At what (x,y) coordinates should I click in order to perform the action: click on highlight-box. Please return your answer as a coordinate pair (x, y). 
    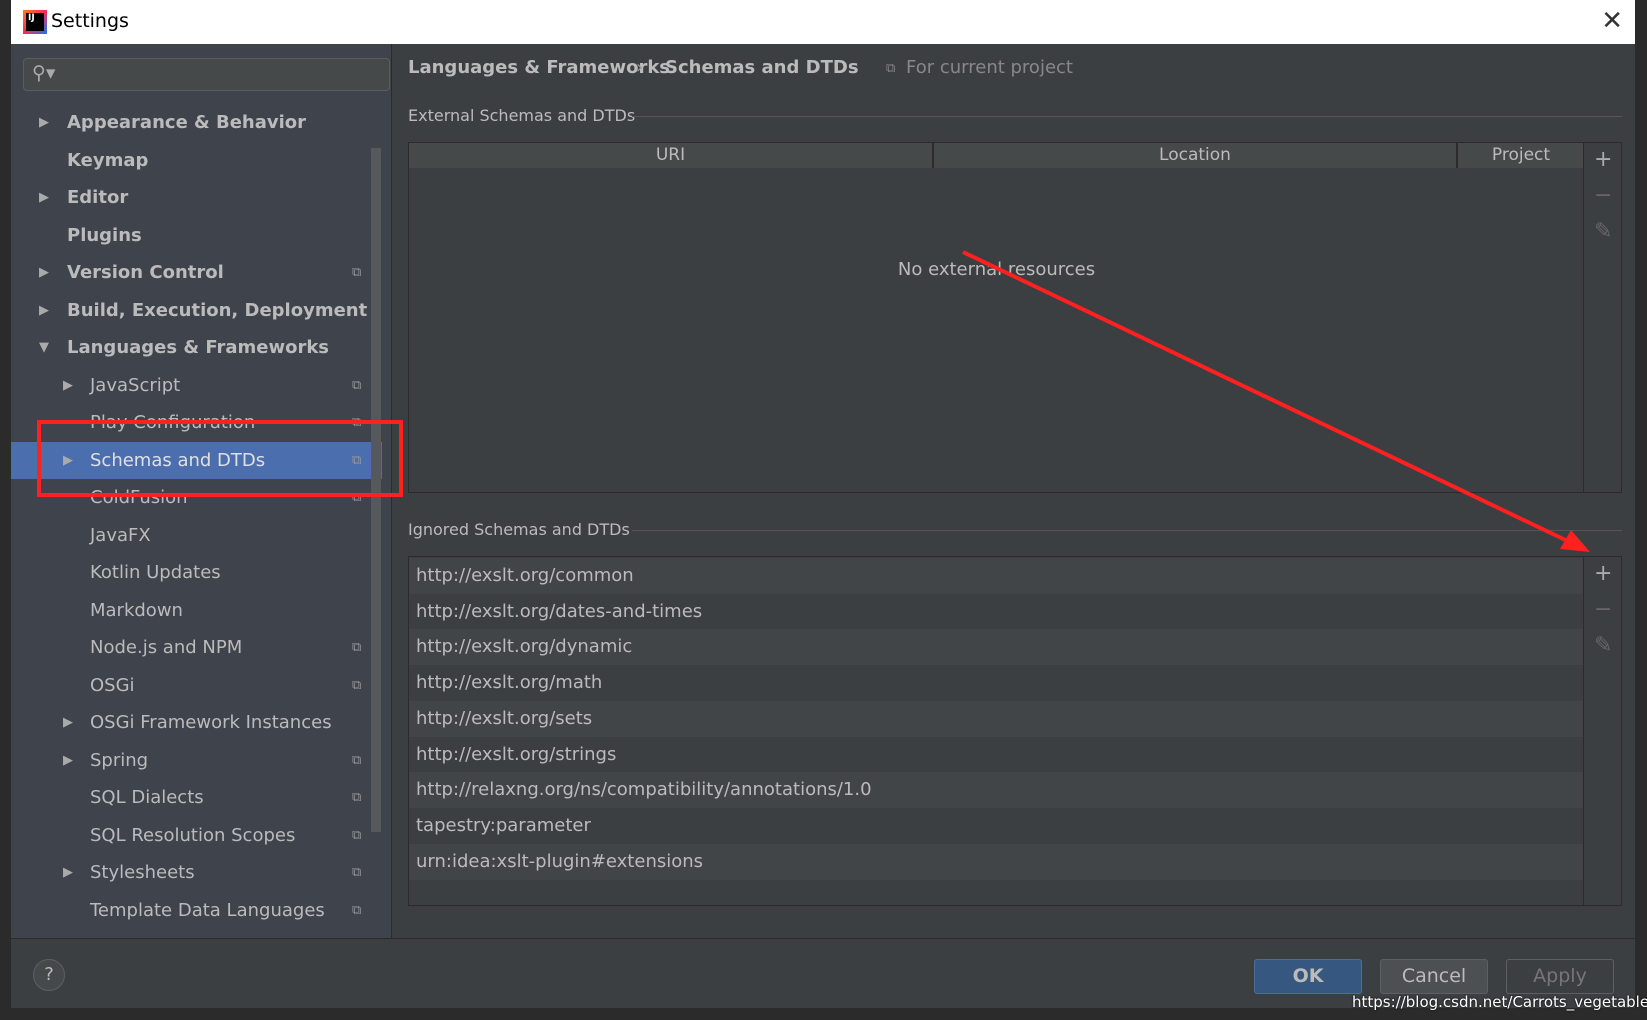
    Looking at the image, I should click on (220, 458).